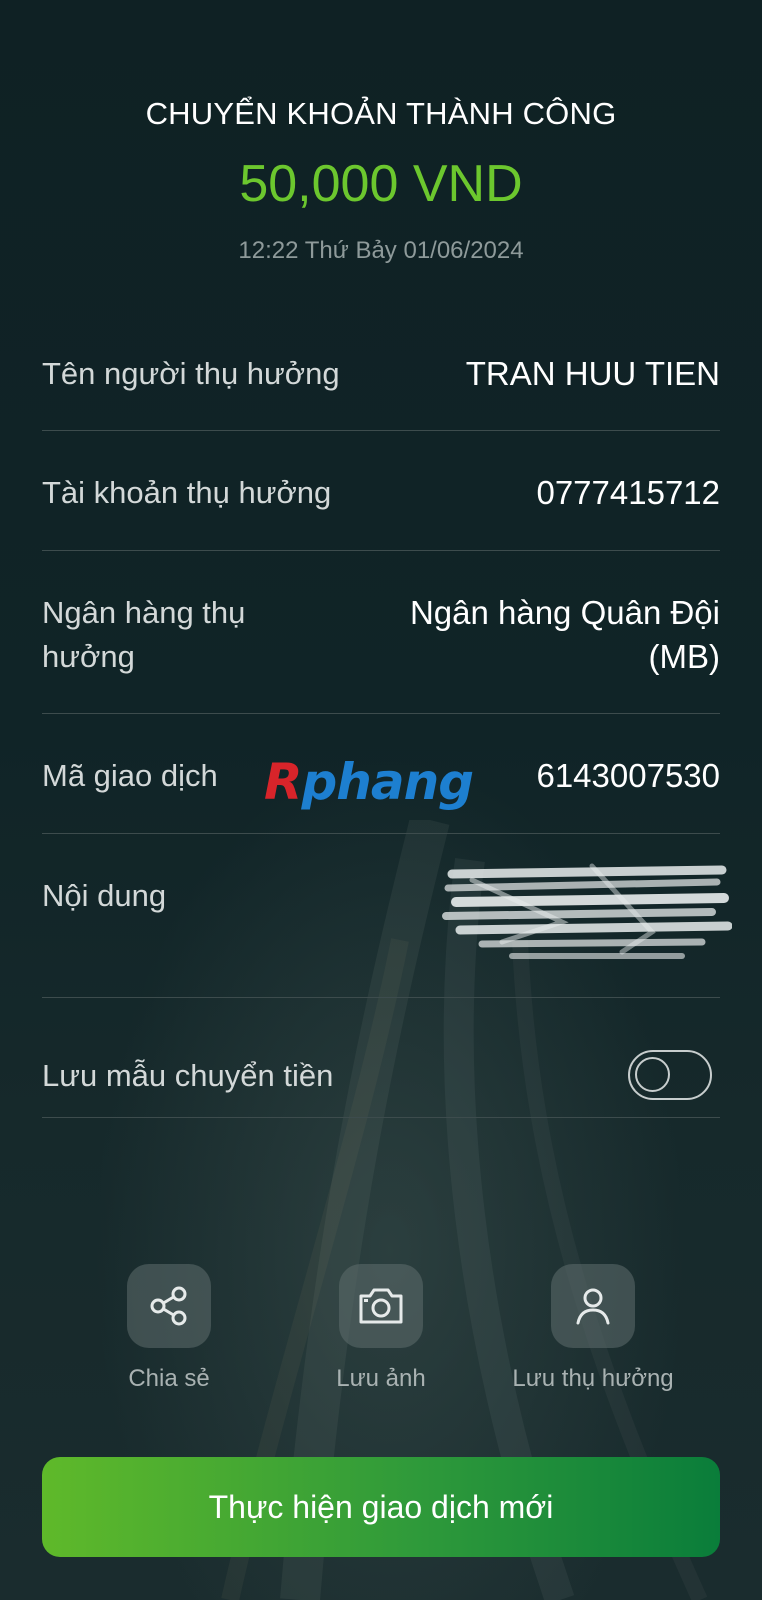 The height and width of the screenshot is (1600, 762). I want to click on detail-row-save-template: Lưu mẫu chuyển tiền, so click(381, 1058).